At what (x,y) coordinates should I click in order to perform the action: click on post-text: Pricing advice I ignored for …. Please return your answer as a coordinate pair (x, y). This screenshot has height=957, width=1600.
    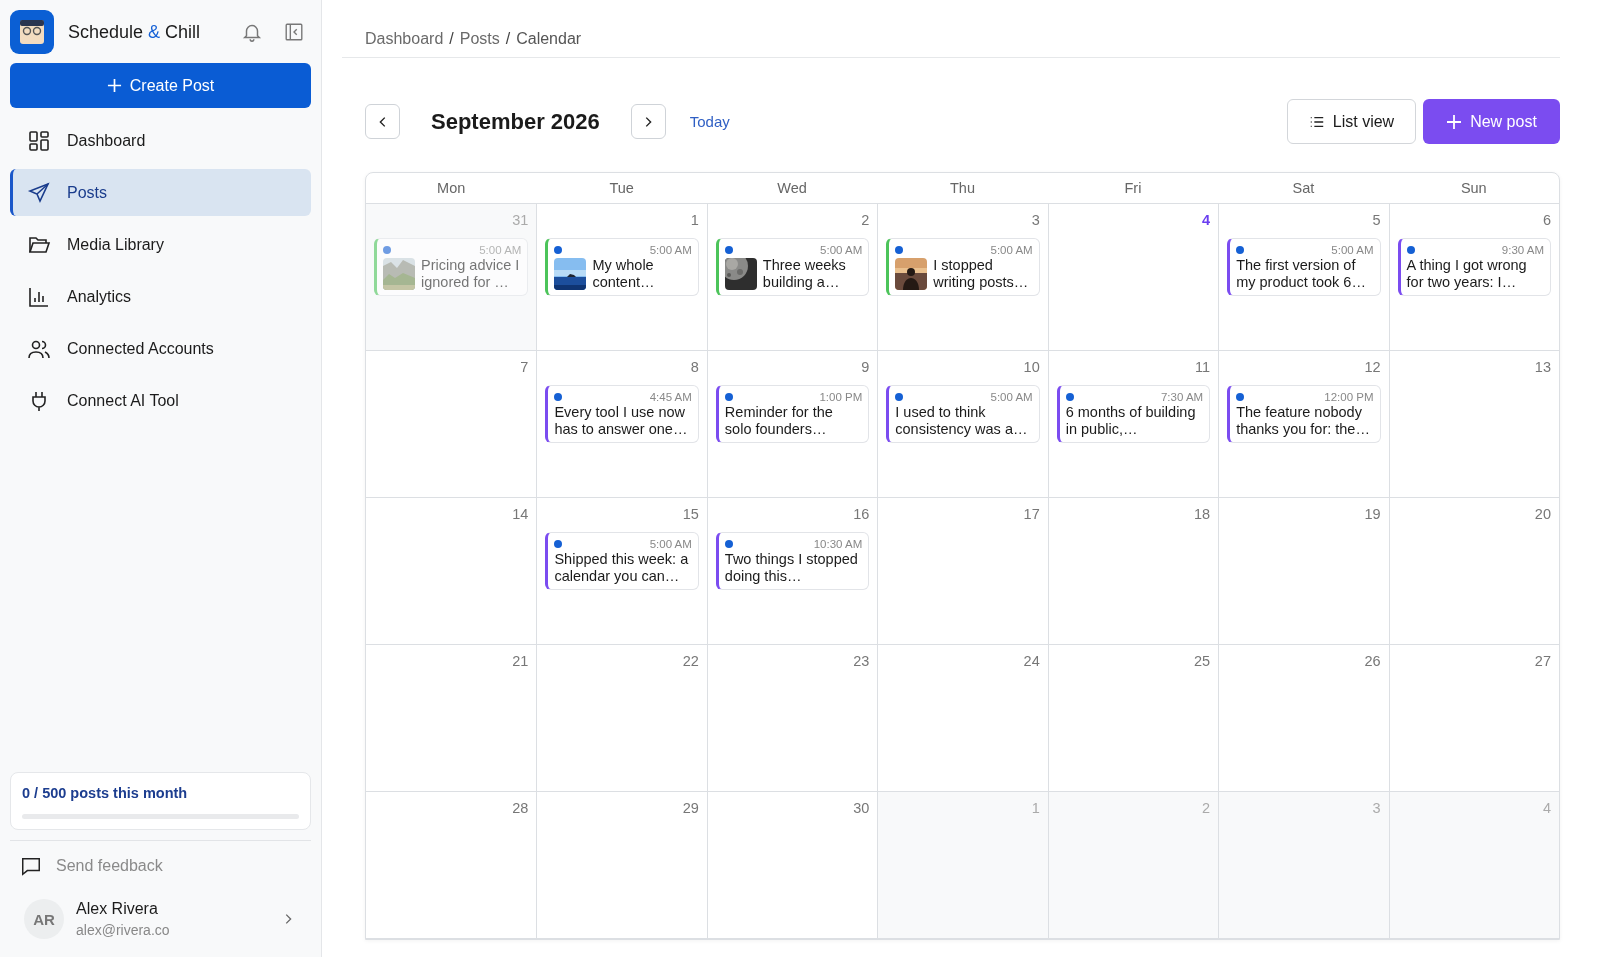
    Looking at the image, I should click on (471, 274).